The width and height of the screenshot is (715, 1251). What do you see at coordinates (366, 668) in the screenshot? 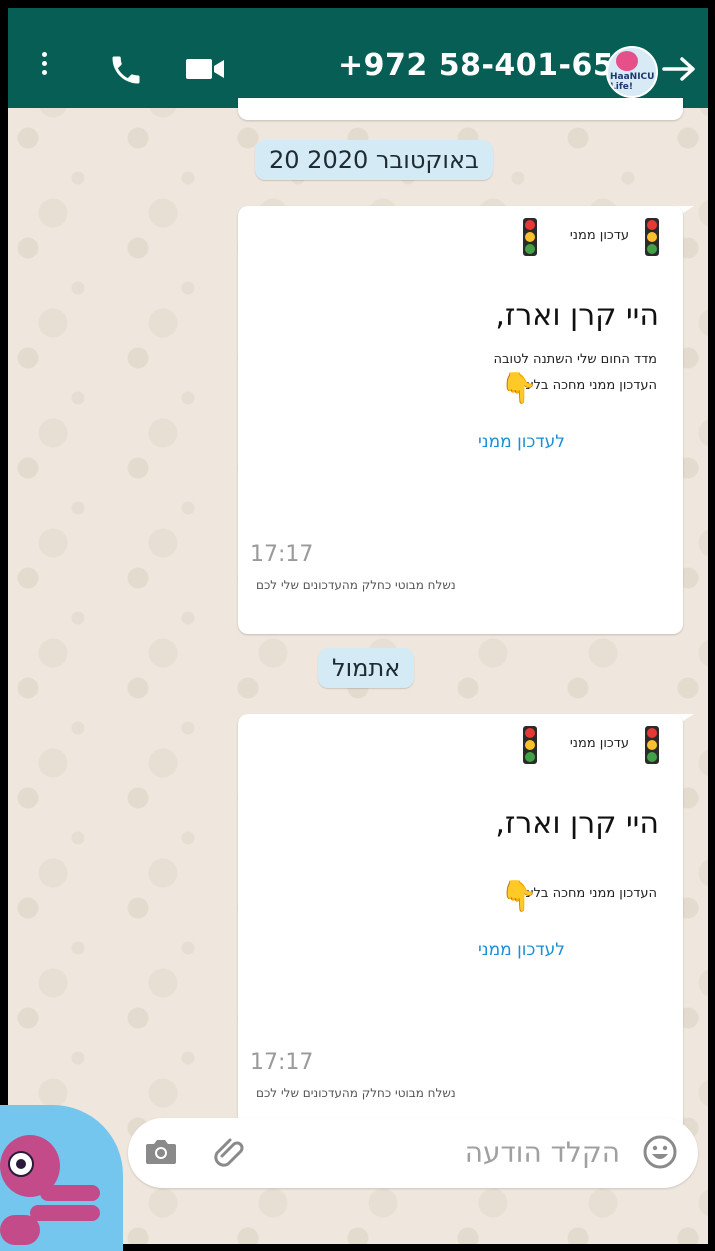
I see `date-chip: אתמול` at bounding box center [366, 668].